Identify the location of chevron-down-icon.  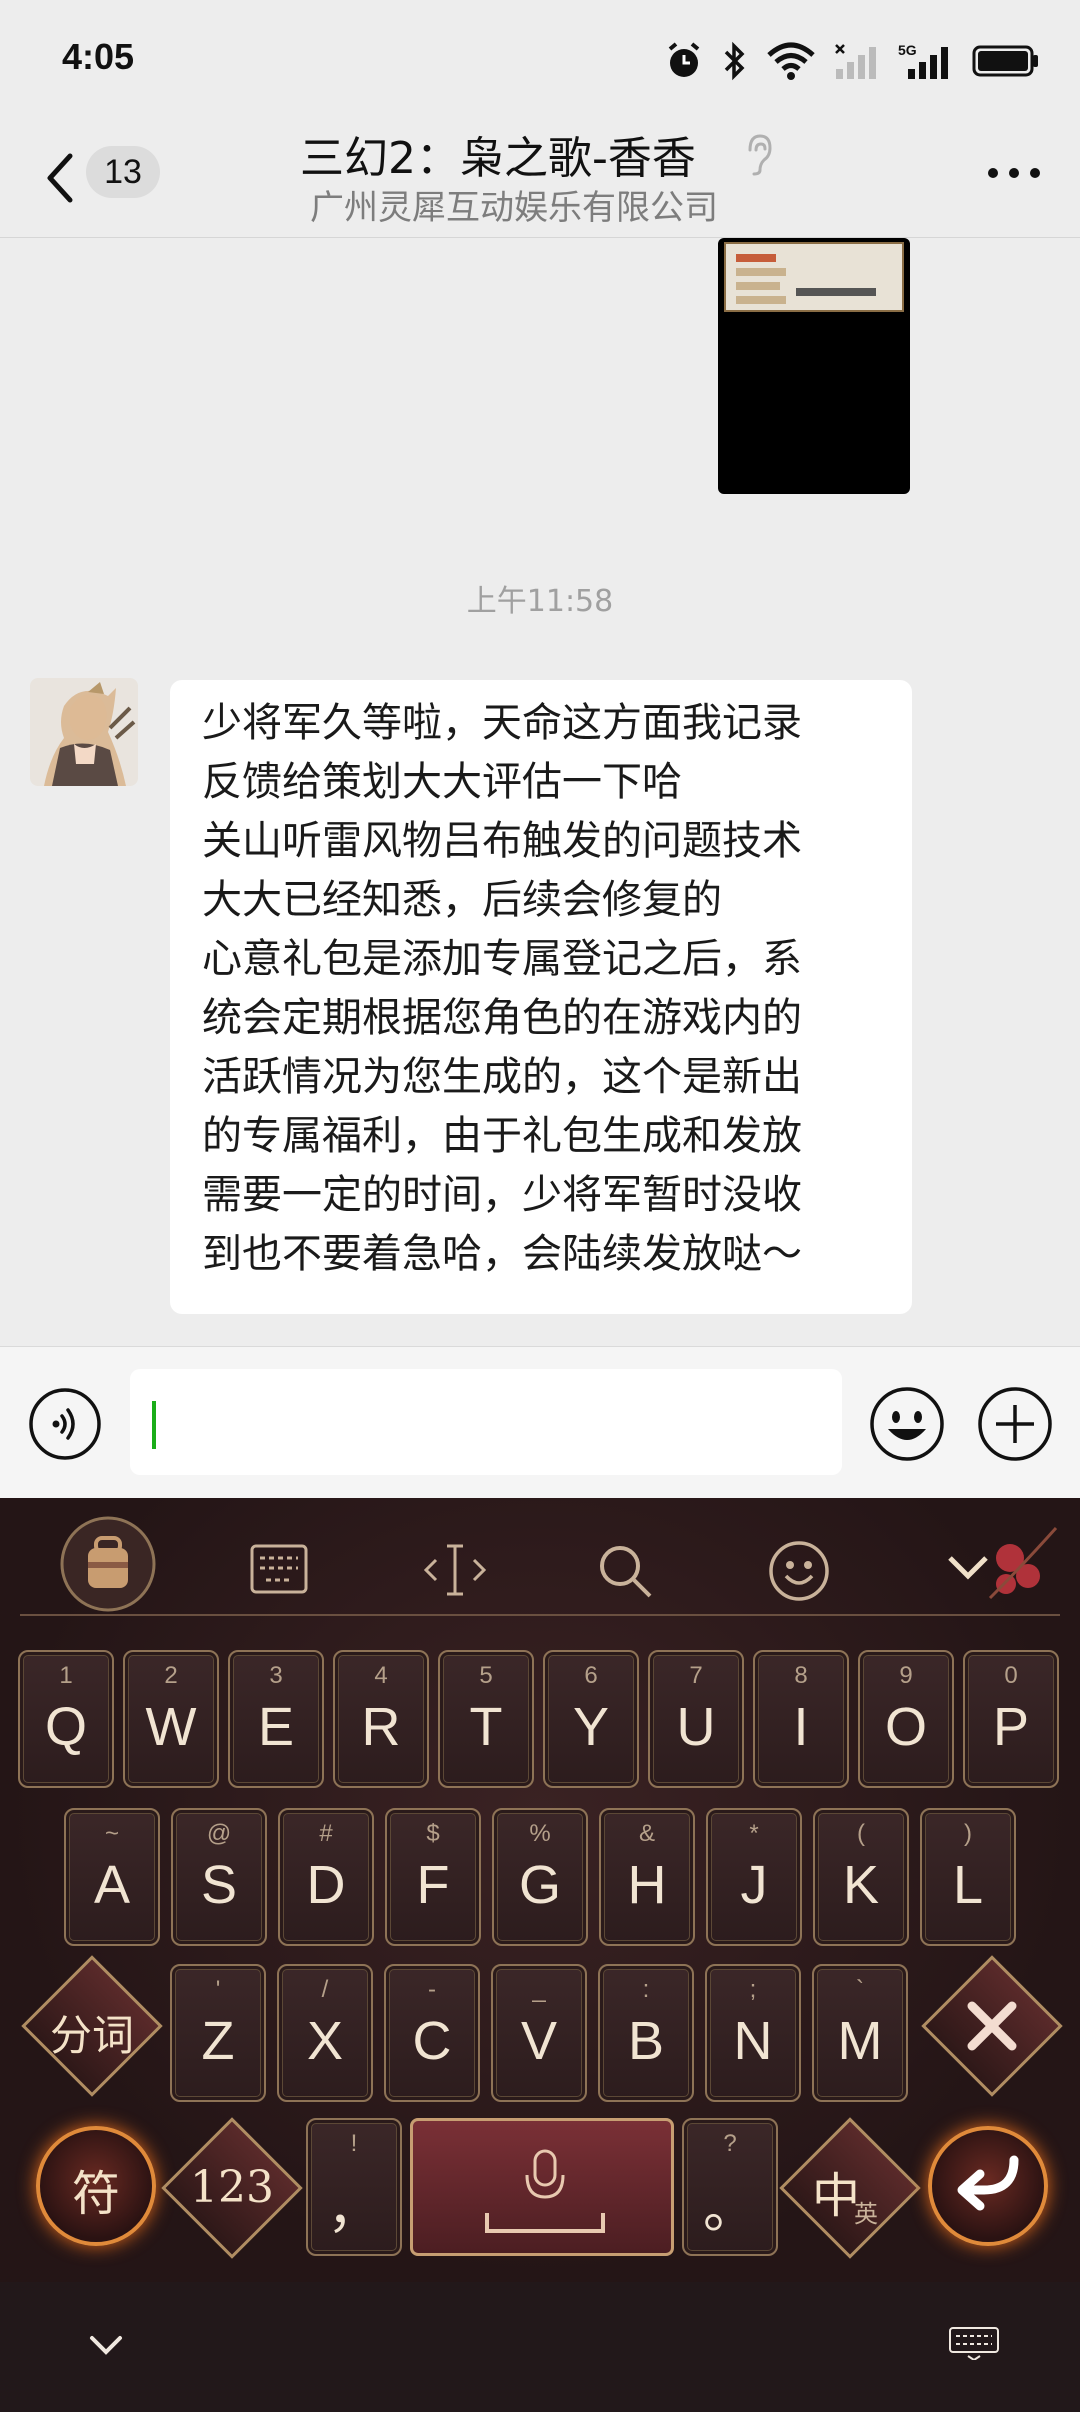
(106, 2345).